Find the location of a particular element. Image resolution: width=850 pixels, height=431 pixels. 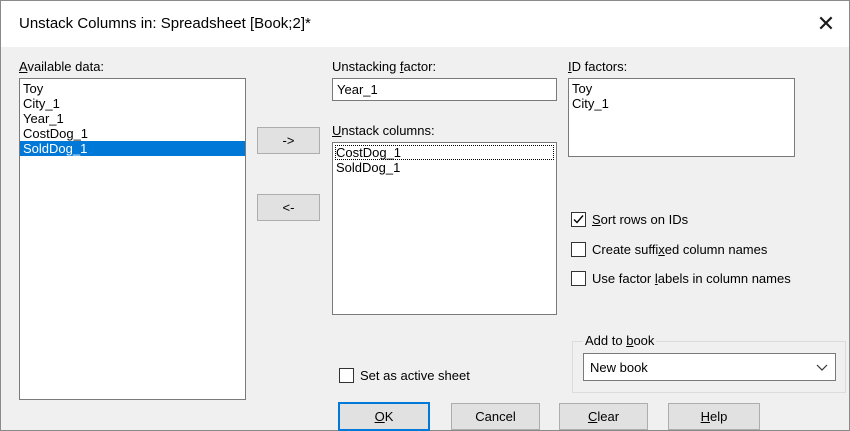

factor-labels-checkbox: Use factor labels in column names is located at coordinates (681, 278).